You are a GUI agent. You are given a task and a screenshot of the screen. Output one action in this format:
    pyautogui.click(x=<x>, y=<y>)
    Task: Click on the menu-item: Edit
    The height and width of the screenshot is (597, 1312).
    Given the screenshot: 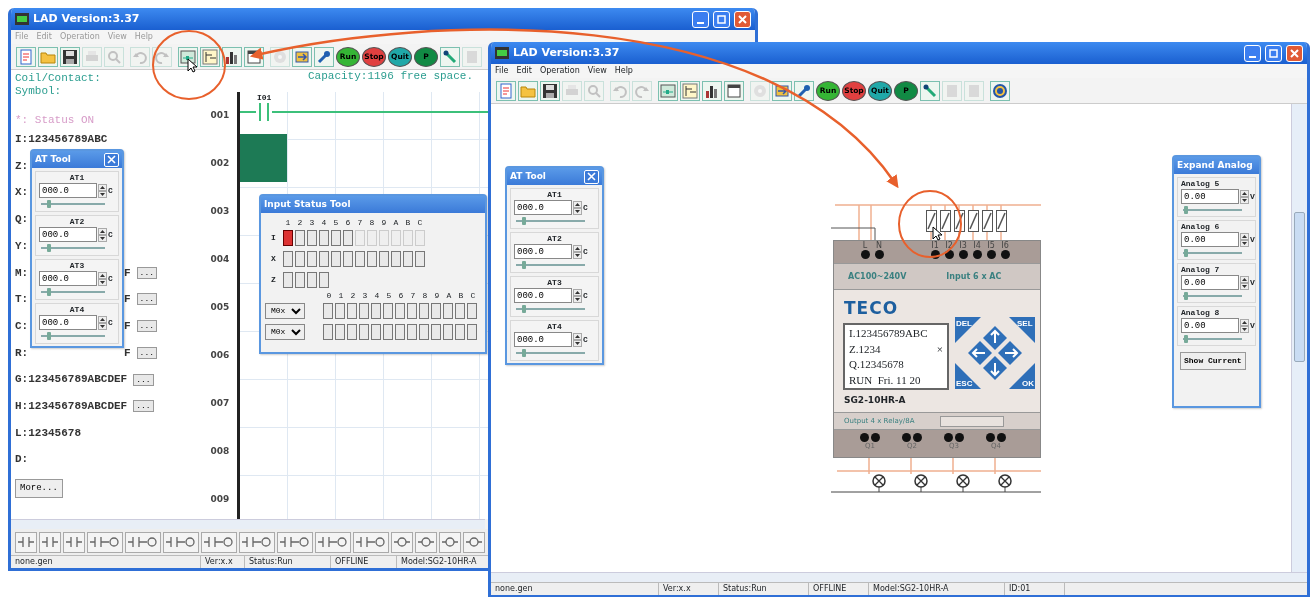 What is the action you would take?
    pyautogui.click(x=524, y=71)
    